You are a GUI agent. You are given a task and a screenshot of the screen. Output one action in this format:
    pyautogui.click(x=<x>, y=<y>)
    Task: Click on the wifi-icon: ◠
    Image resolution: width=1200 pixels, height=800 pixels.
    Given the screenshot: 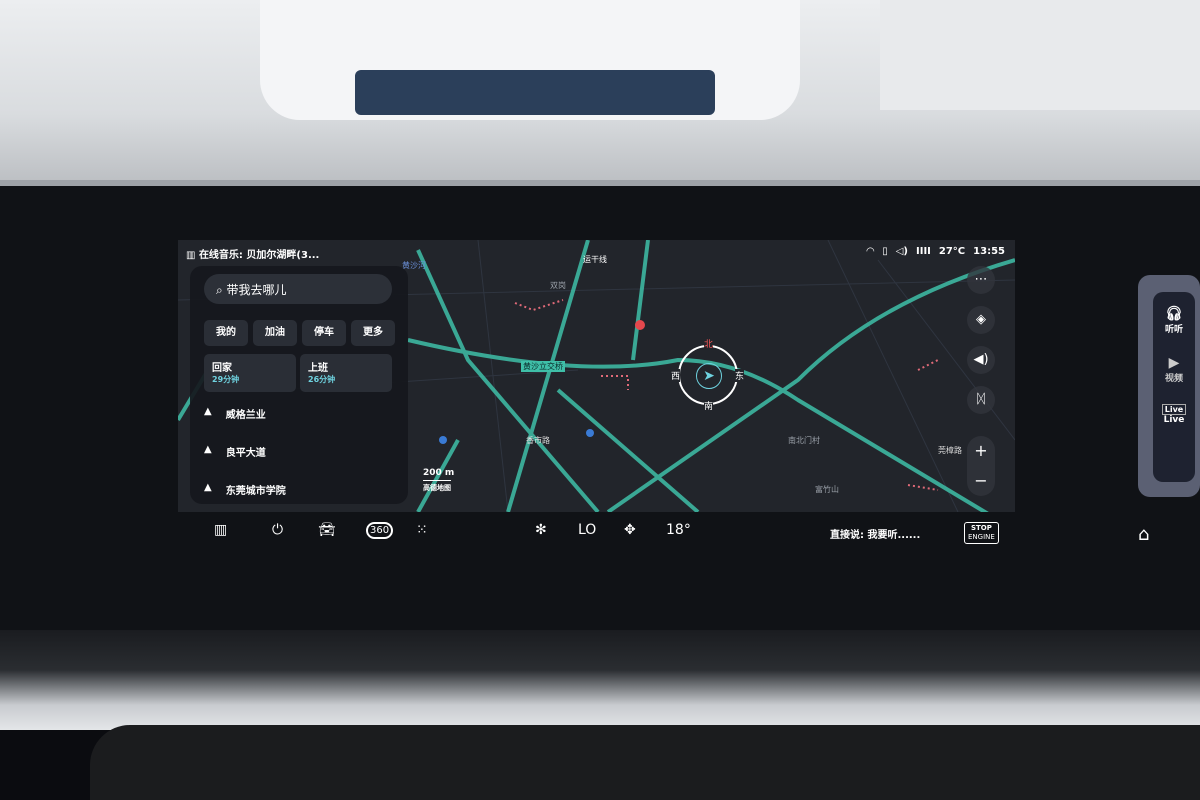 What is the action you would take?
    pyautogui.click(x=870, y=251)
    